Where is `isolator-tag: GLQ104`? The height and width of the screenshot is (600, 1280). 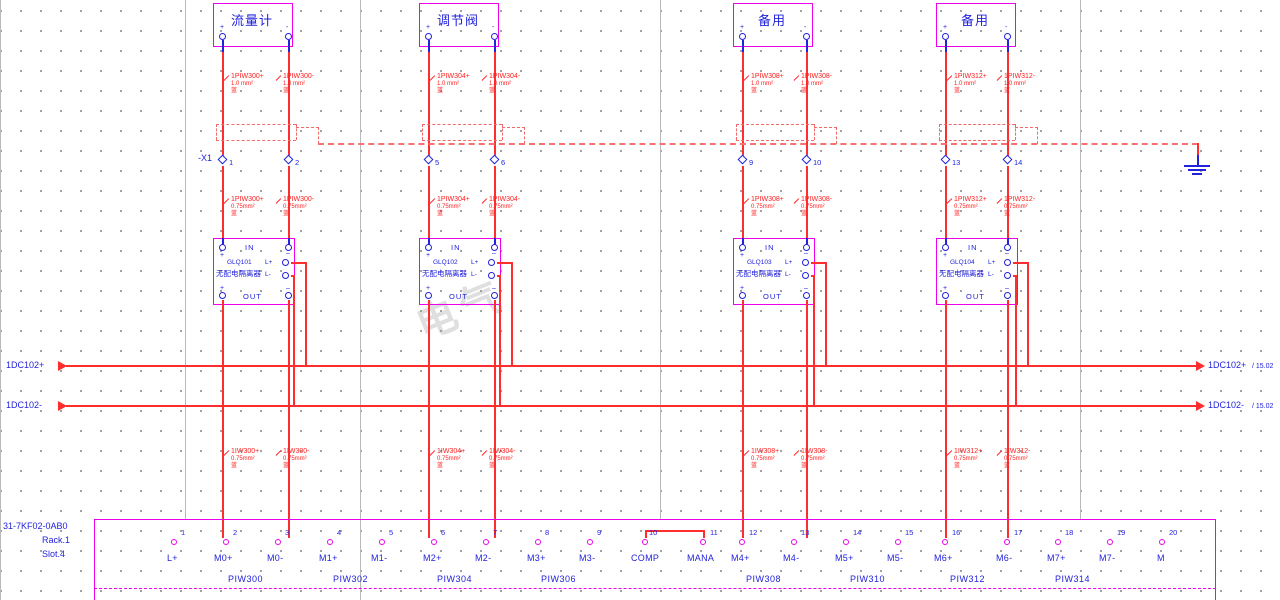 isolator-tag: GLQ104 is located at coordinates (962, 262).